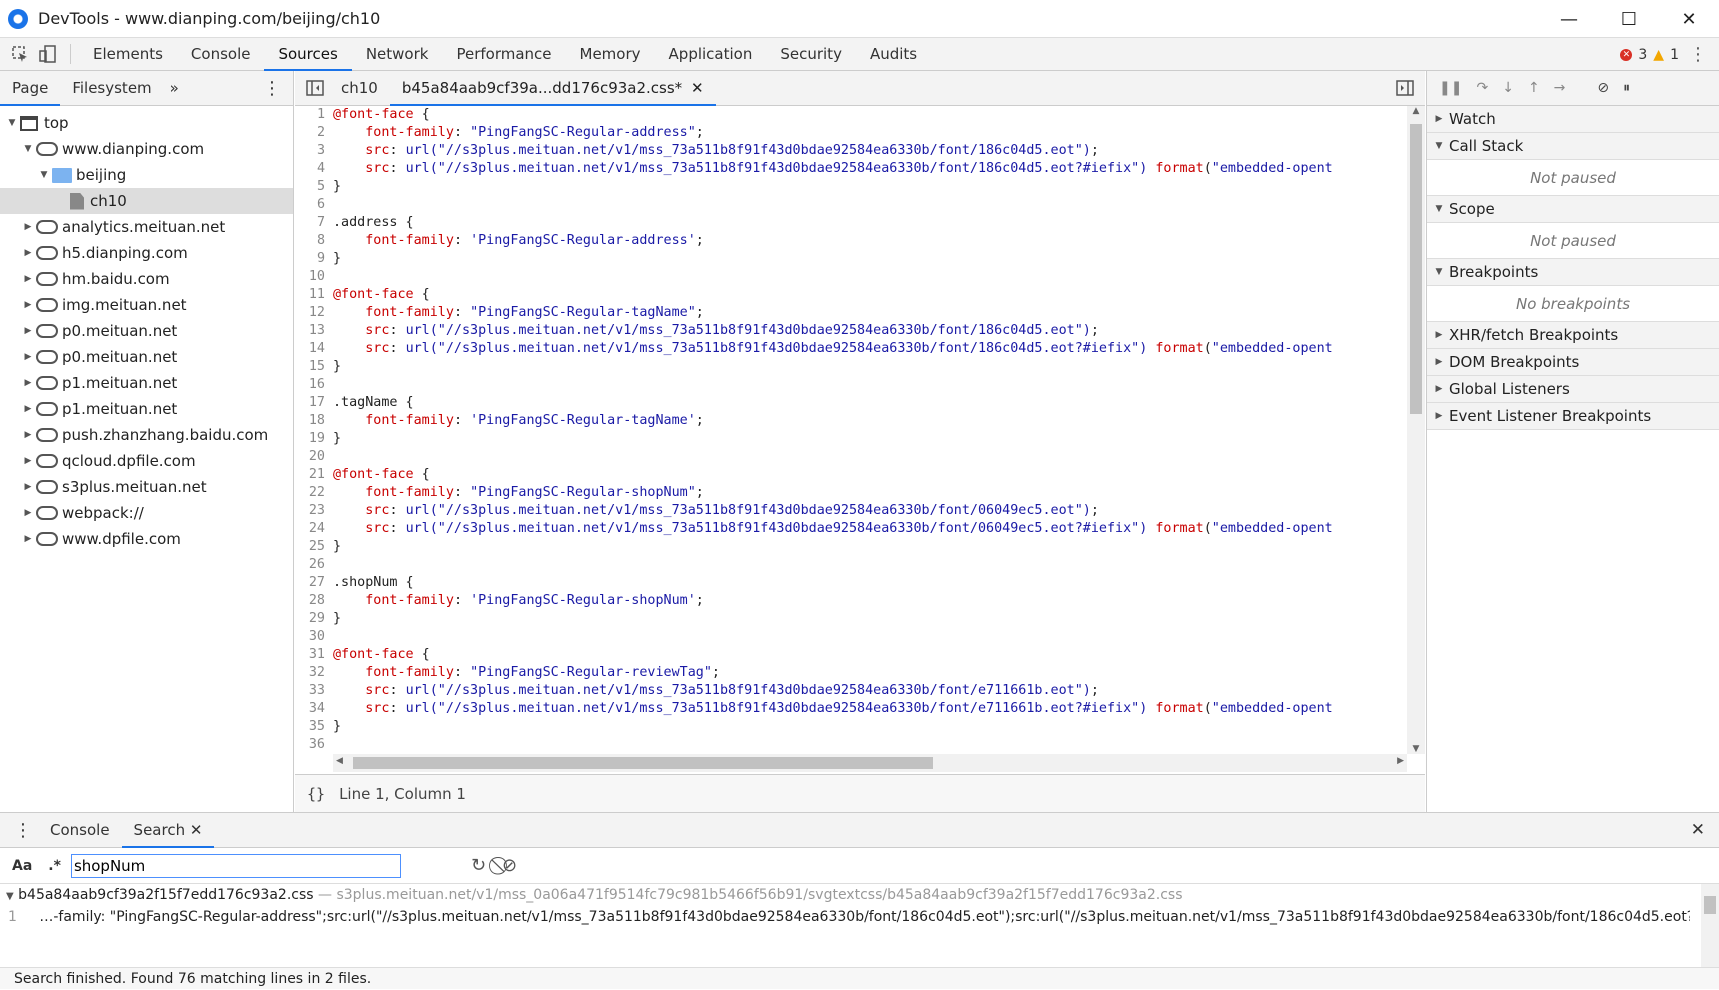  I want to click on section-breakpoints: ▼ Breakpoints, so click(1573, 272).